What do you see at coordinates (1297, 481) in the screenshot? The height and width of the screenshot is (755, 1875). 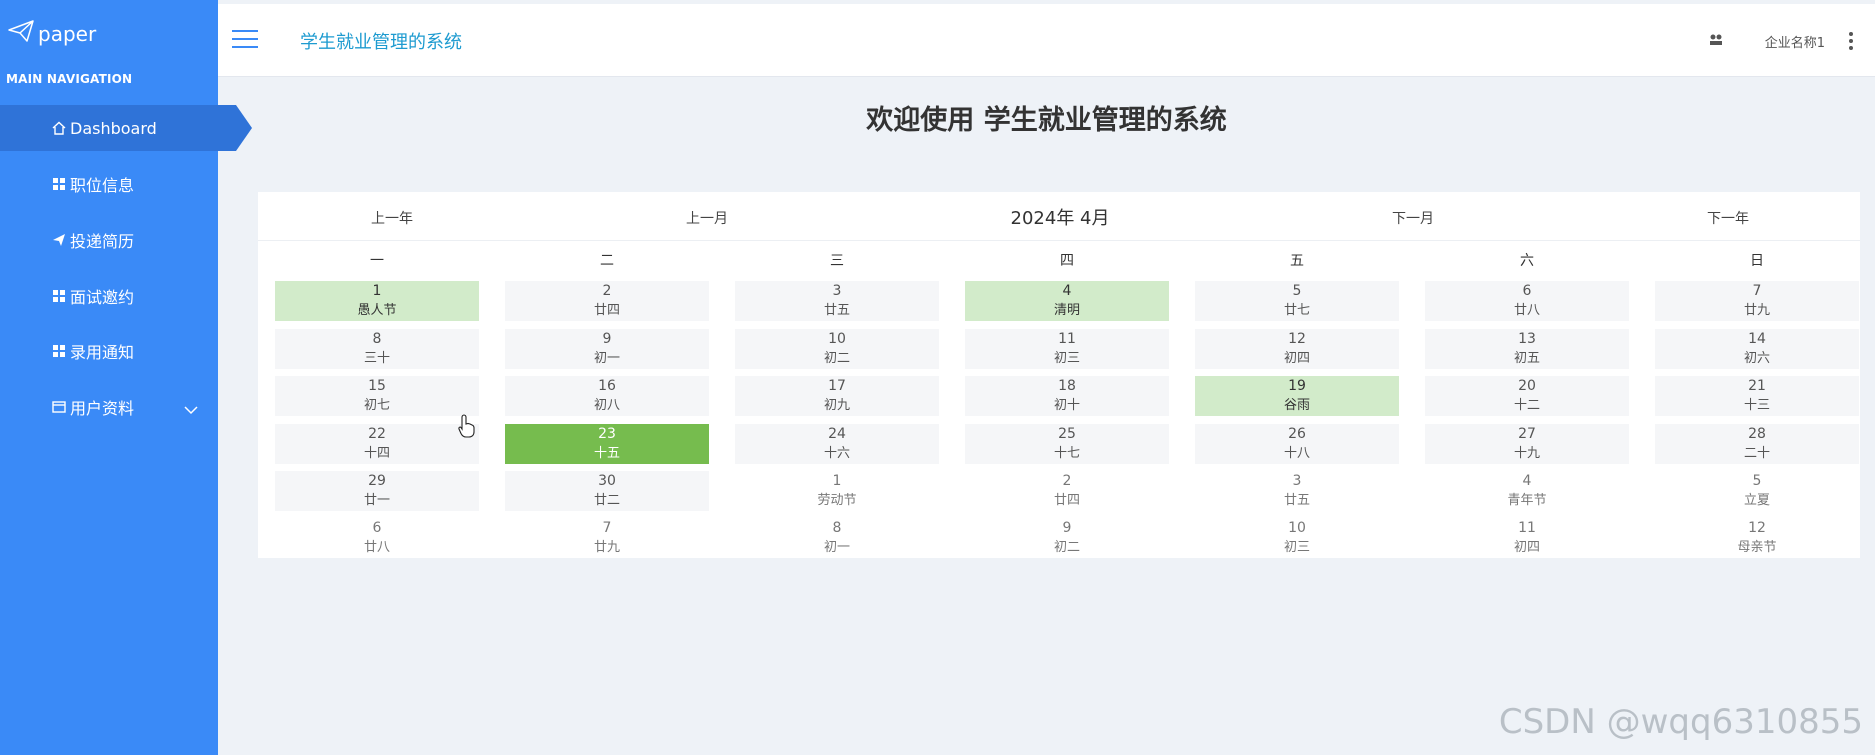 I see `day-number: 3` at bounding box center [1297, 481].